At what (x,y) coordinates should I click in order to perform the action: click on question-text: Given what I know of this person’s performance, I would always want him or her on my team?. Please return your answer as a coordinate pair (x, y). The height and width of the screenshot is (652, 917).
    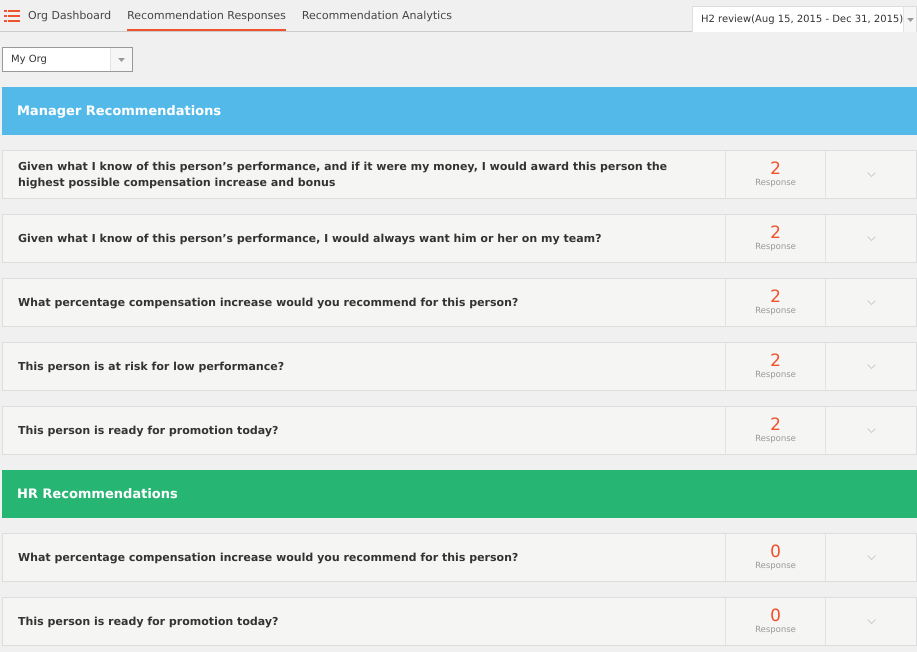
    Looking at the image, I should click on (309, 238).